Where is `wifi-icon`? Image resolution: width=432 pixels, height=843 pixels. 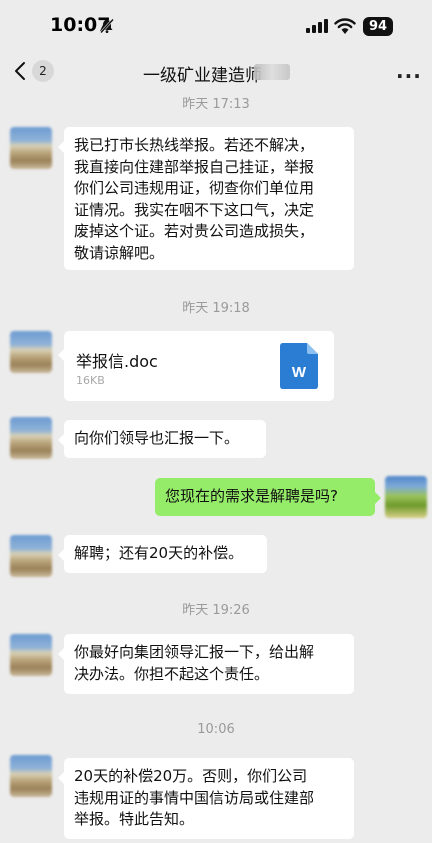 wifi-icon is located at coordinates (345, 26).